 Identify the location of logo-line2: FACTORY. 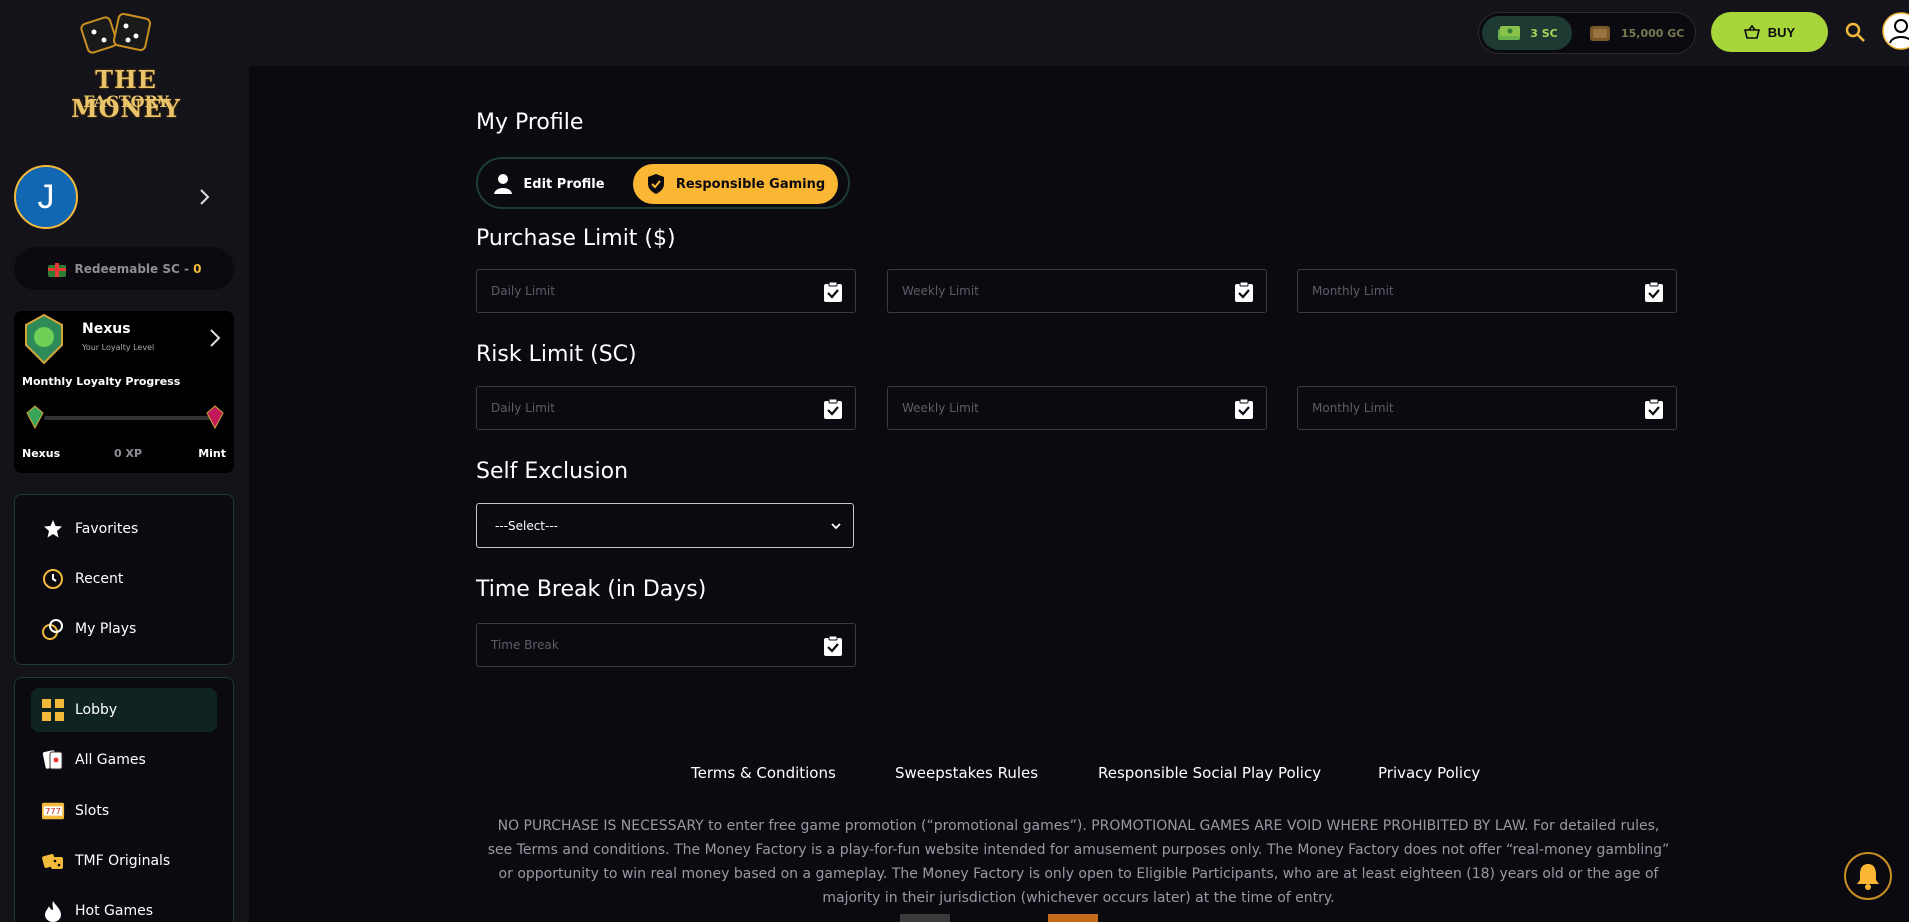
(126, 101).